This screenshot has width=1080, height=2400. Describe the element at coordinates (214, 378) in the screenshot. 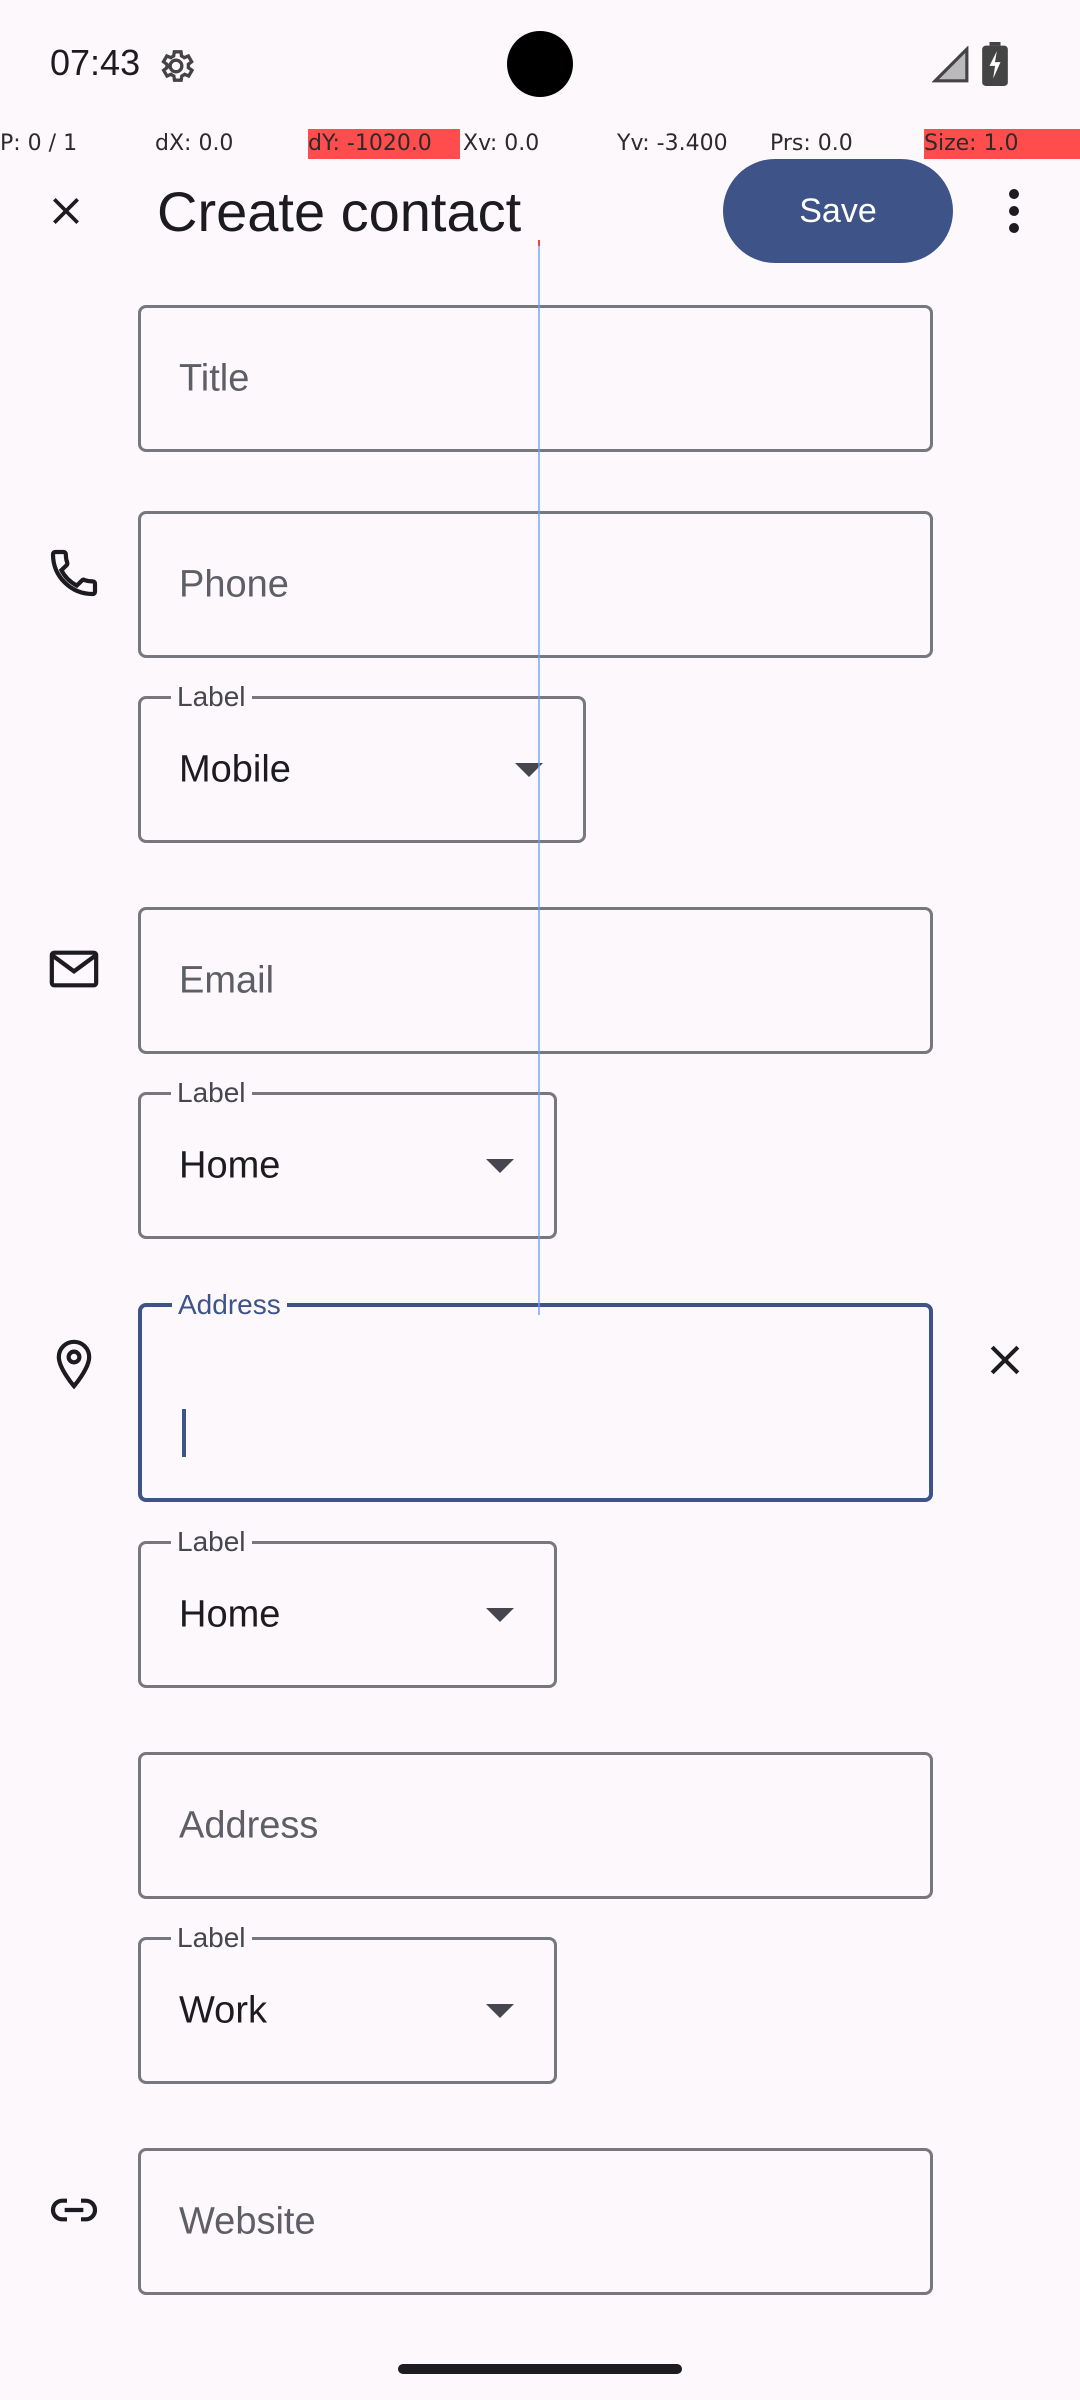

I see `title-placeholder: Title` at that location.